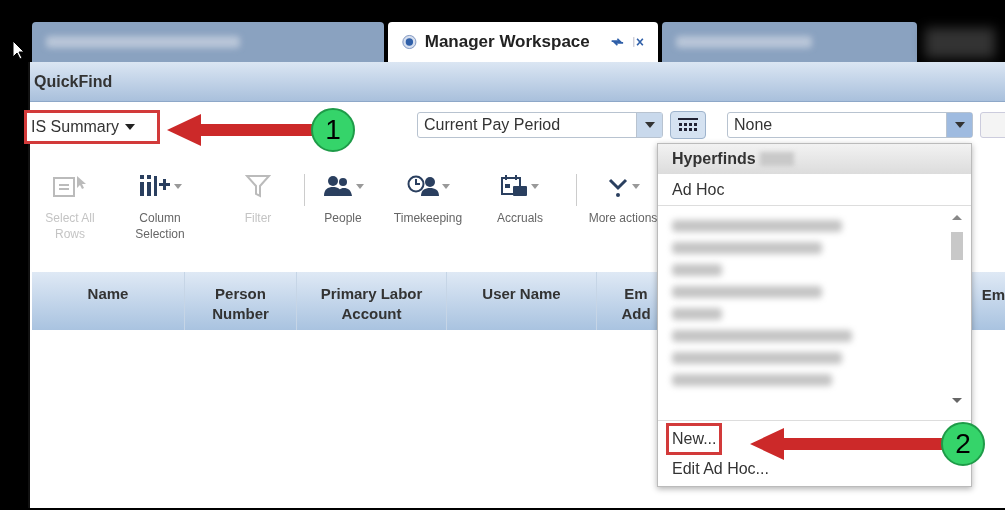 The width and height of the screenshot is (1005, 510). Describe the element at coordinates (19, 50) in the screenshot. I see `pointer-icon` at that location.